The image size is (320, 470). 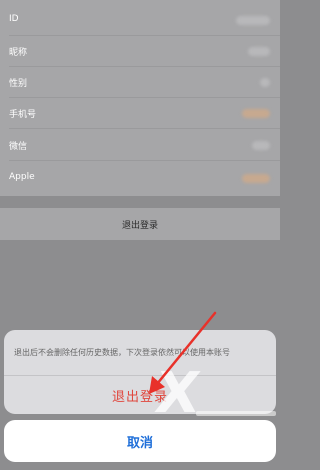 I want to click on row-label-id: ID, so click(x=14, y=19).